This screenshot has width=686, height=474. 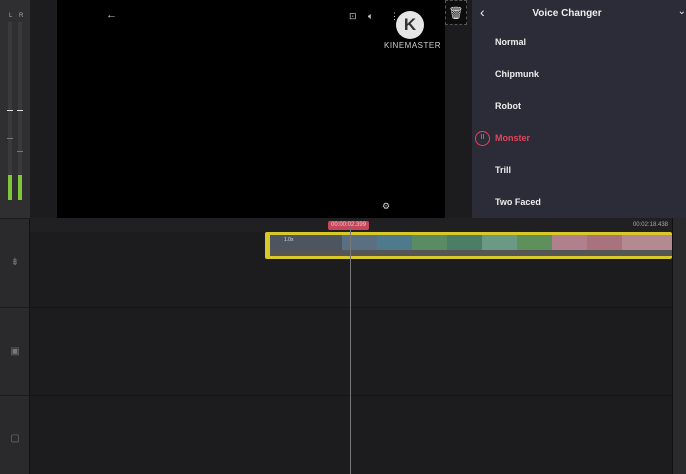 I want to click on left-tool-strip: L R ⇟ ▣ ▢, so click(x=15, y=237).